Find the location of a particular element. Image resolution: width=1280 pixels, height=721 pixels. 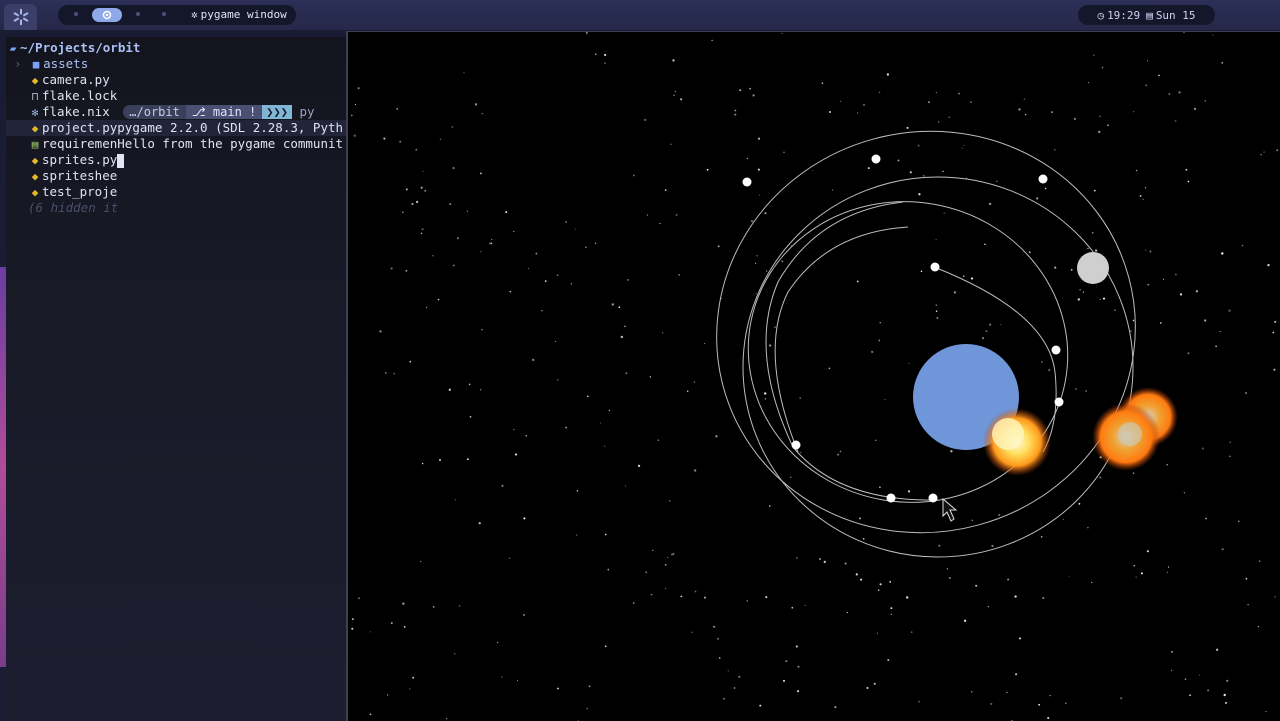

workspace-active is located at coordinates (107, 15).